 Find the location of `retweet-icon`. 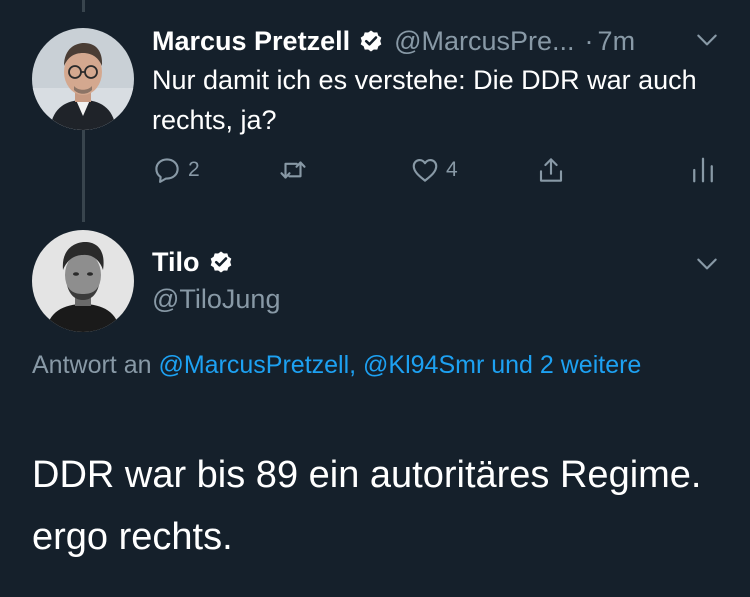

retweet-icon is located at coordinates (293, 170).